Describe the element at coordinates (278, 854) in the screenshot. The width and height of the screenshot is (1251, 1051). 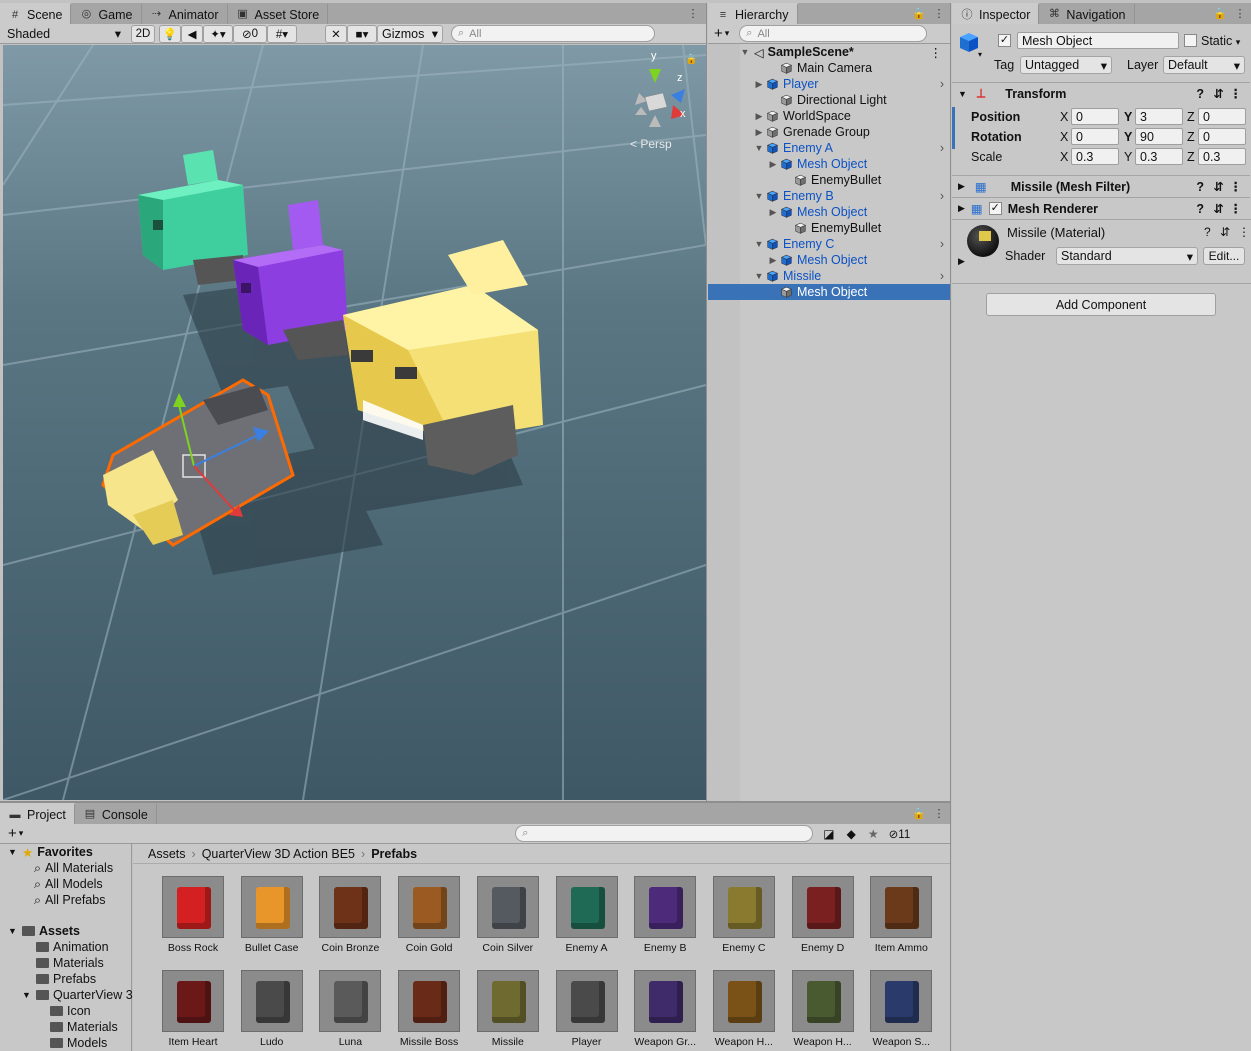
I see `breadcrumb-quarterview: QuarterView 3D Action BE5` at that location.